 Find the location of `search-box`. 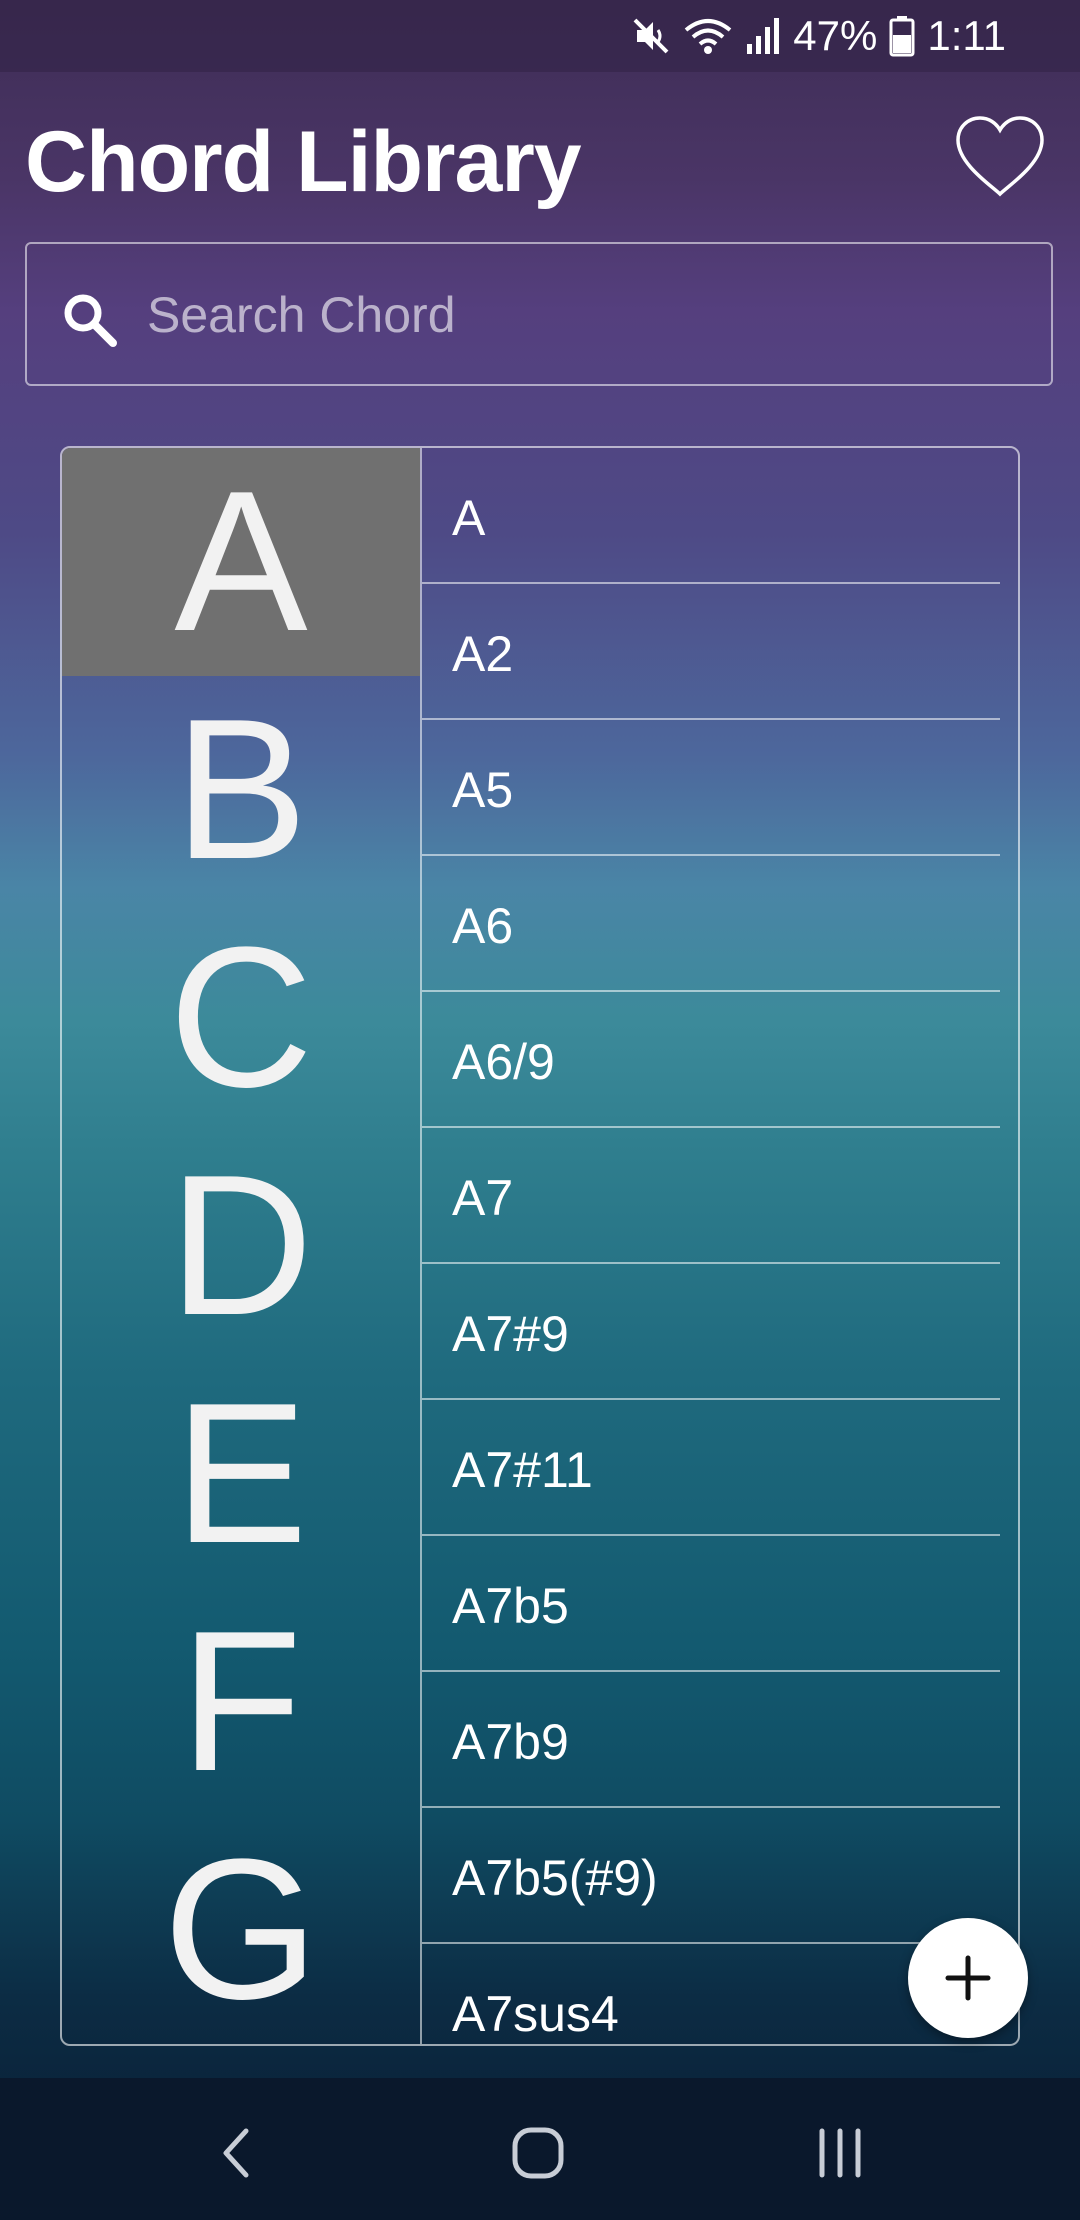

search-box is located at coordinates (539, 314).